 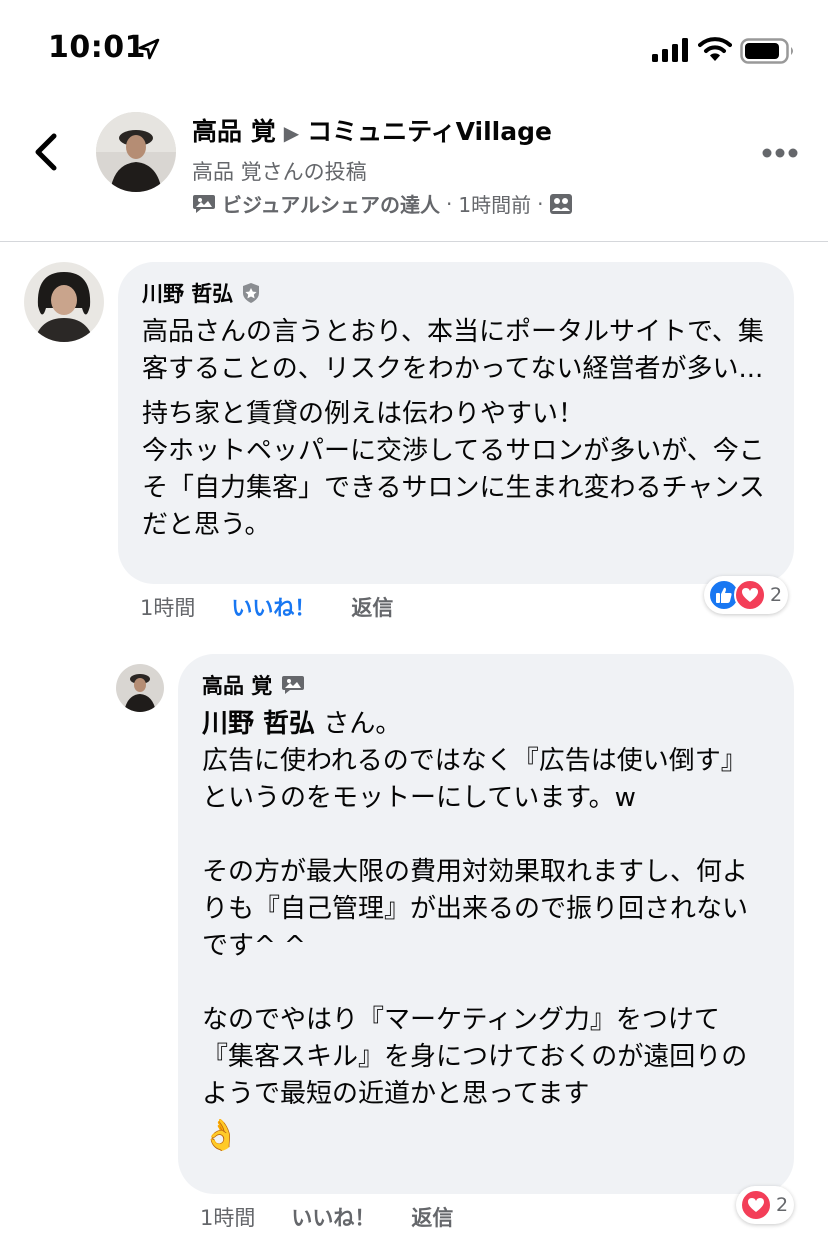 I want to click on mention-suffix: さん。, so click(x=358, y=724).